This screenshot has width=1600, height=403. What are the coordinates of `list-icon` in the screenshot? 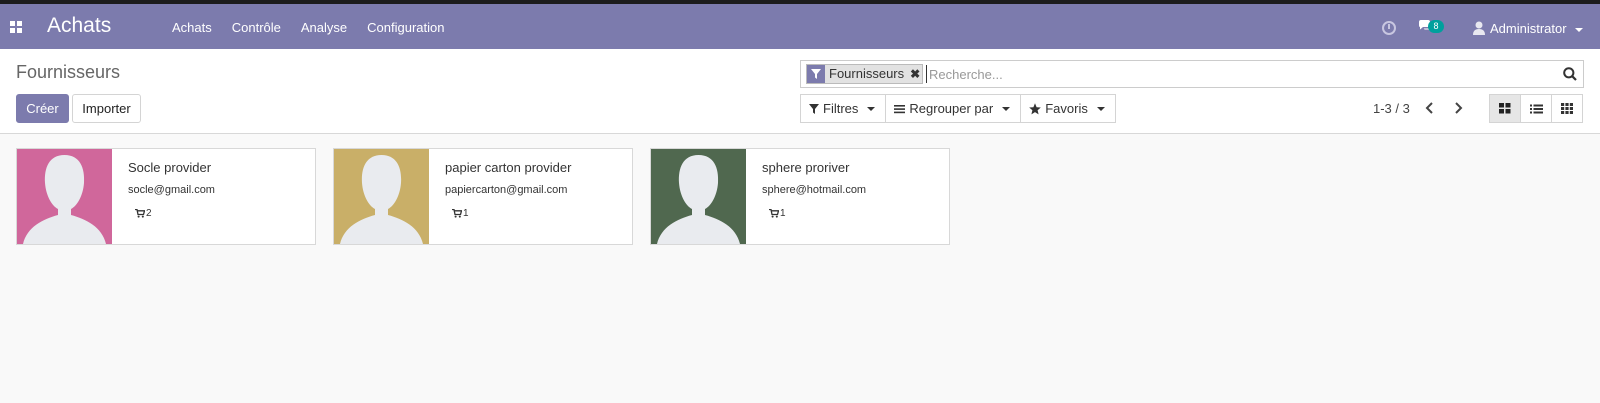 It's located at (1536, 108).